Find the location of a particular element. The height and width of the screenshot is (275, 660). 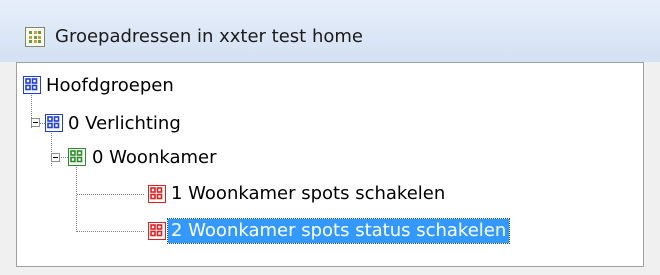

address-grid-icon is located at coordinates (35, 37).